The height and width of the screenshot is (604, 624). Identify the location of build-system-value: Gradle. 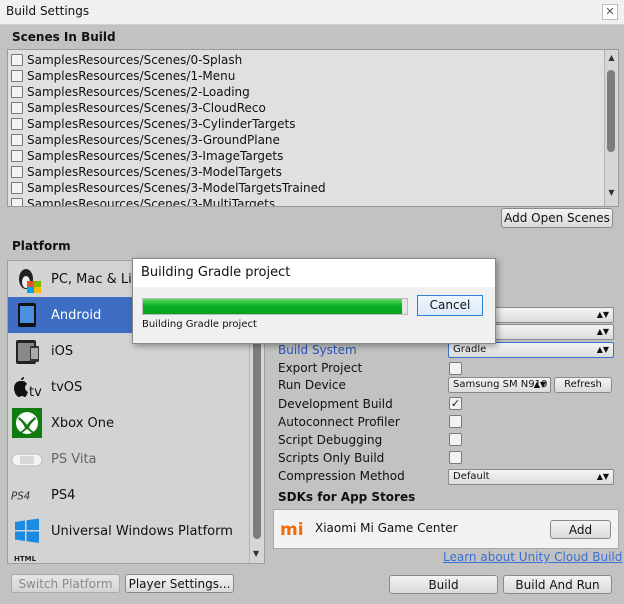
(470, 349).